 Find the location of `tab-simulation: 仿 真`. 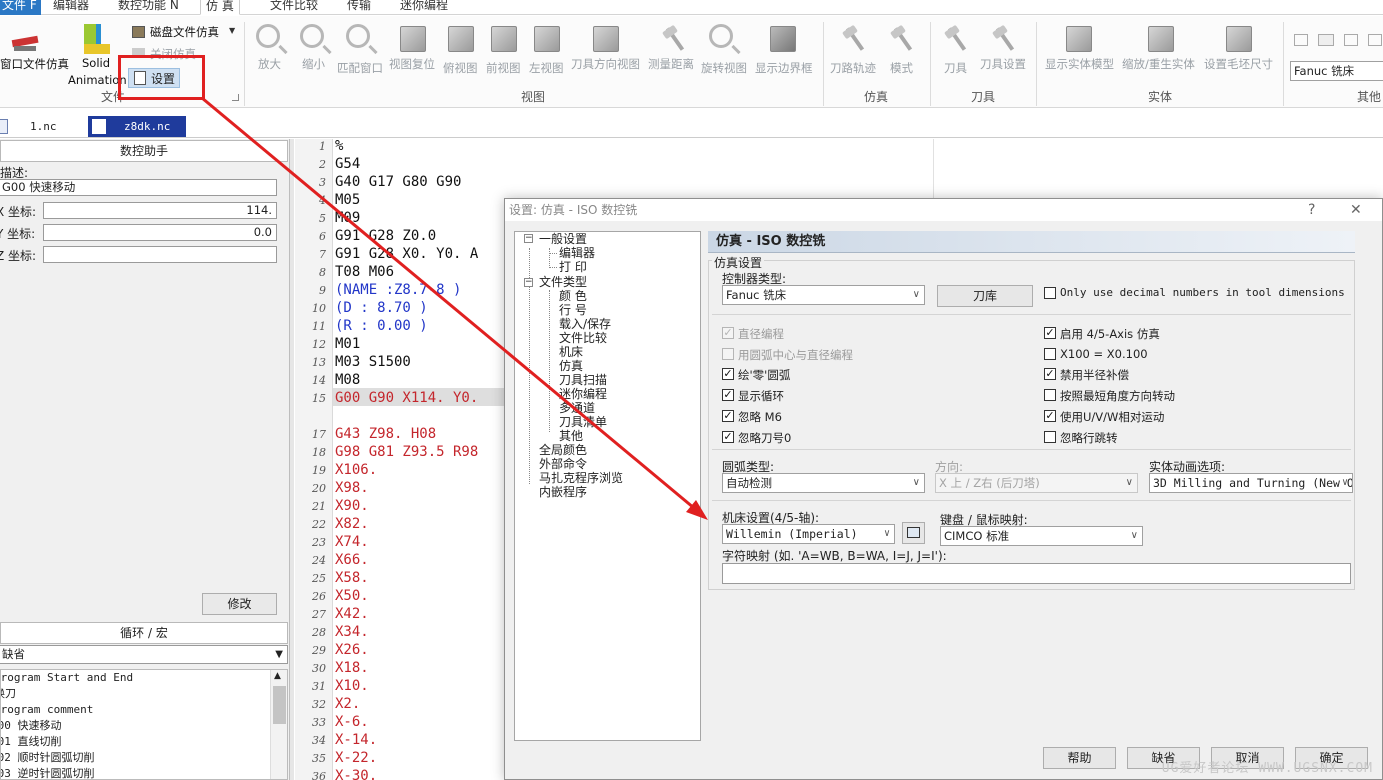

tab-simulation: 仿 真 is located at coordinates (220, 7).